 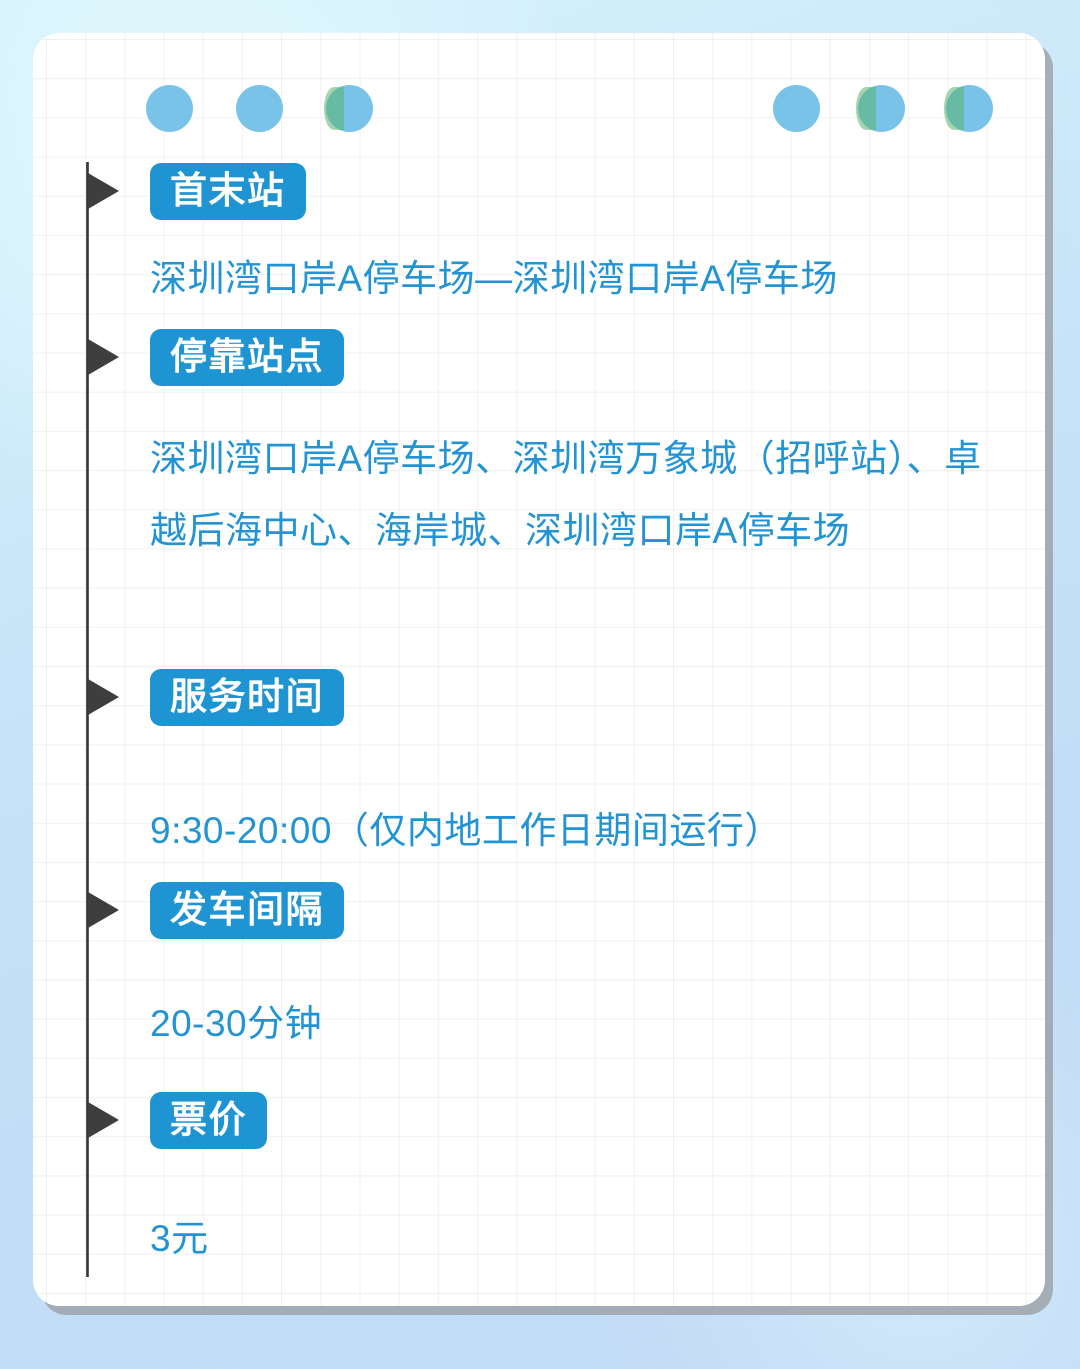 What do you see at coordinates (236, 1023) in the screenshot?
I see `section-value-departure_interval: 20-30分钟` at bounding box center [236, 1023].